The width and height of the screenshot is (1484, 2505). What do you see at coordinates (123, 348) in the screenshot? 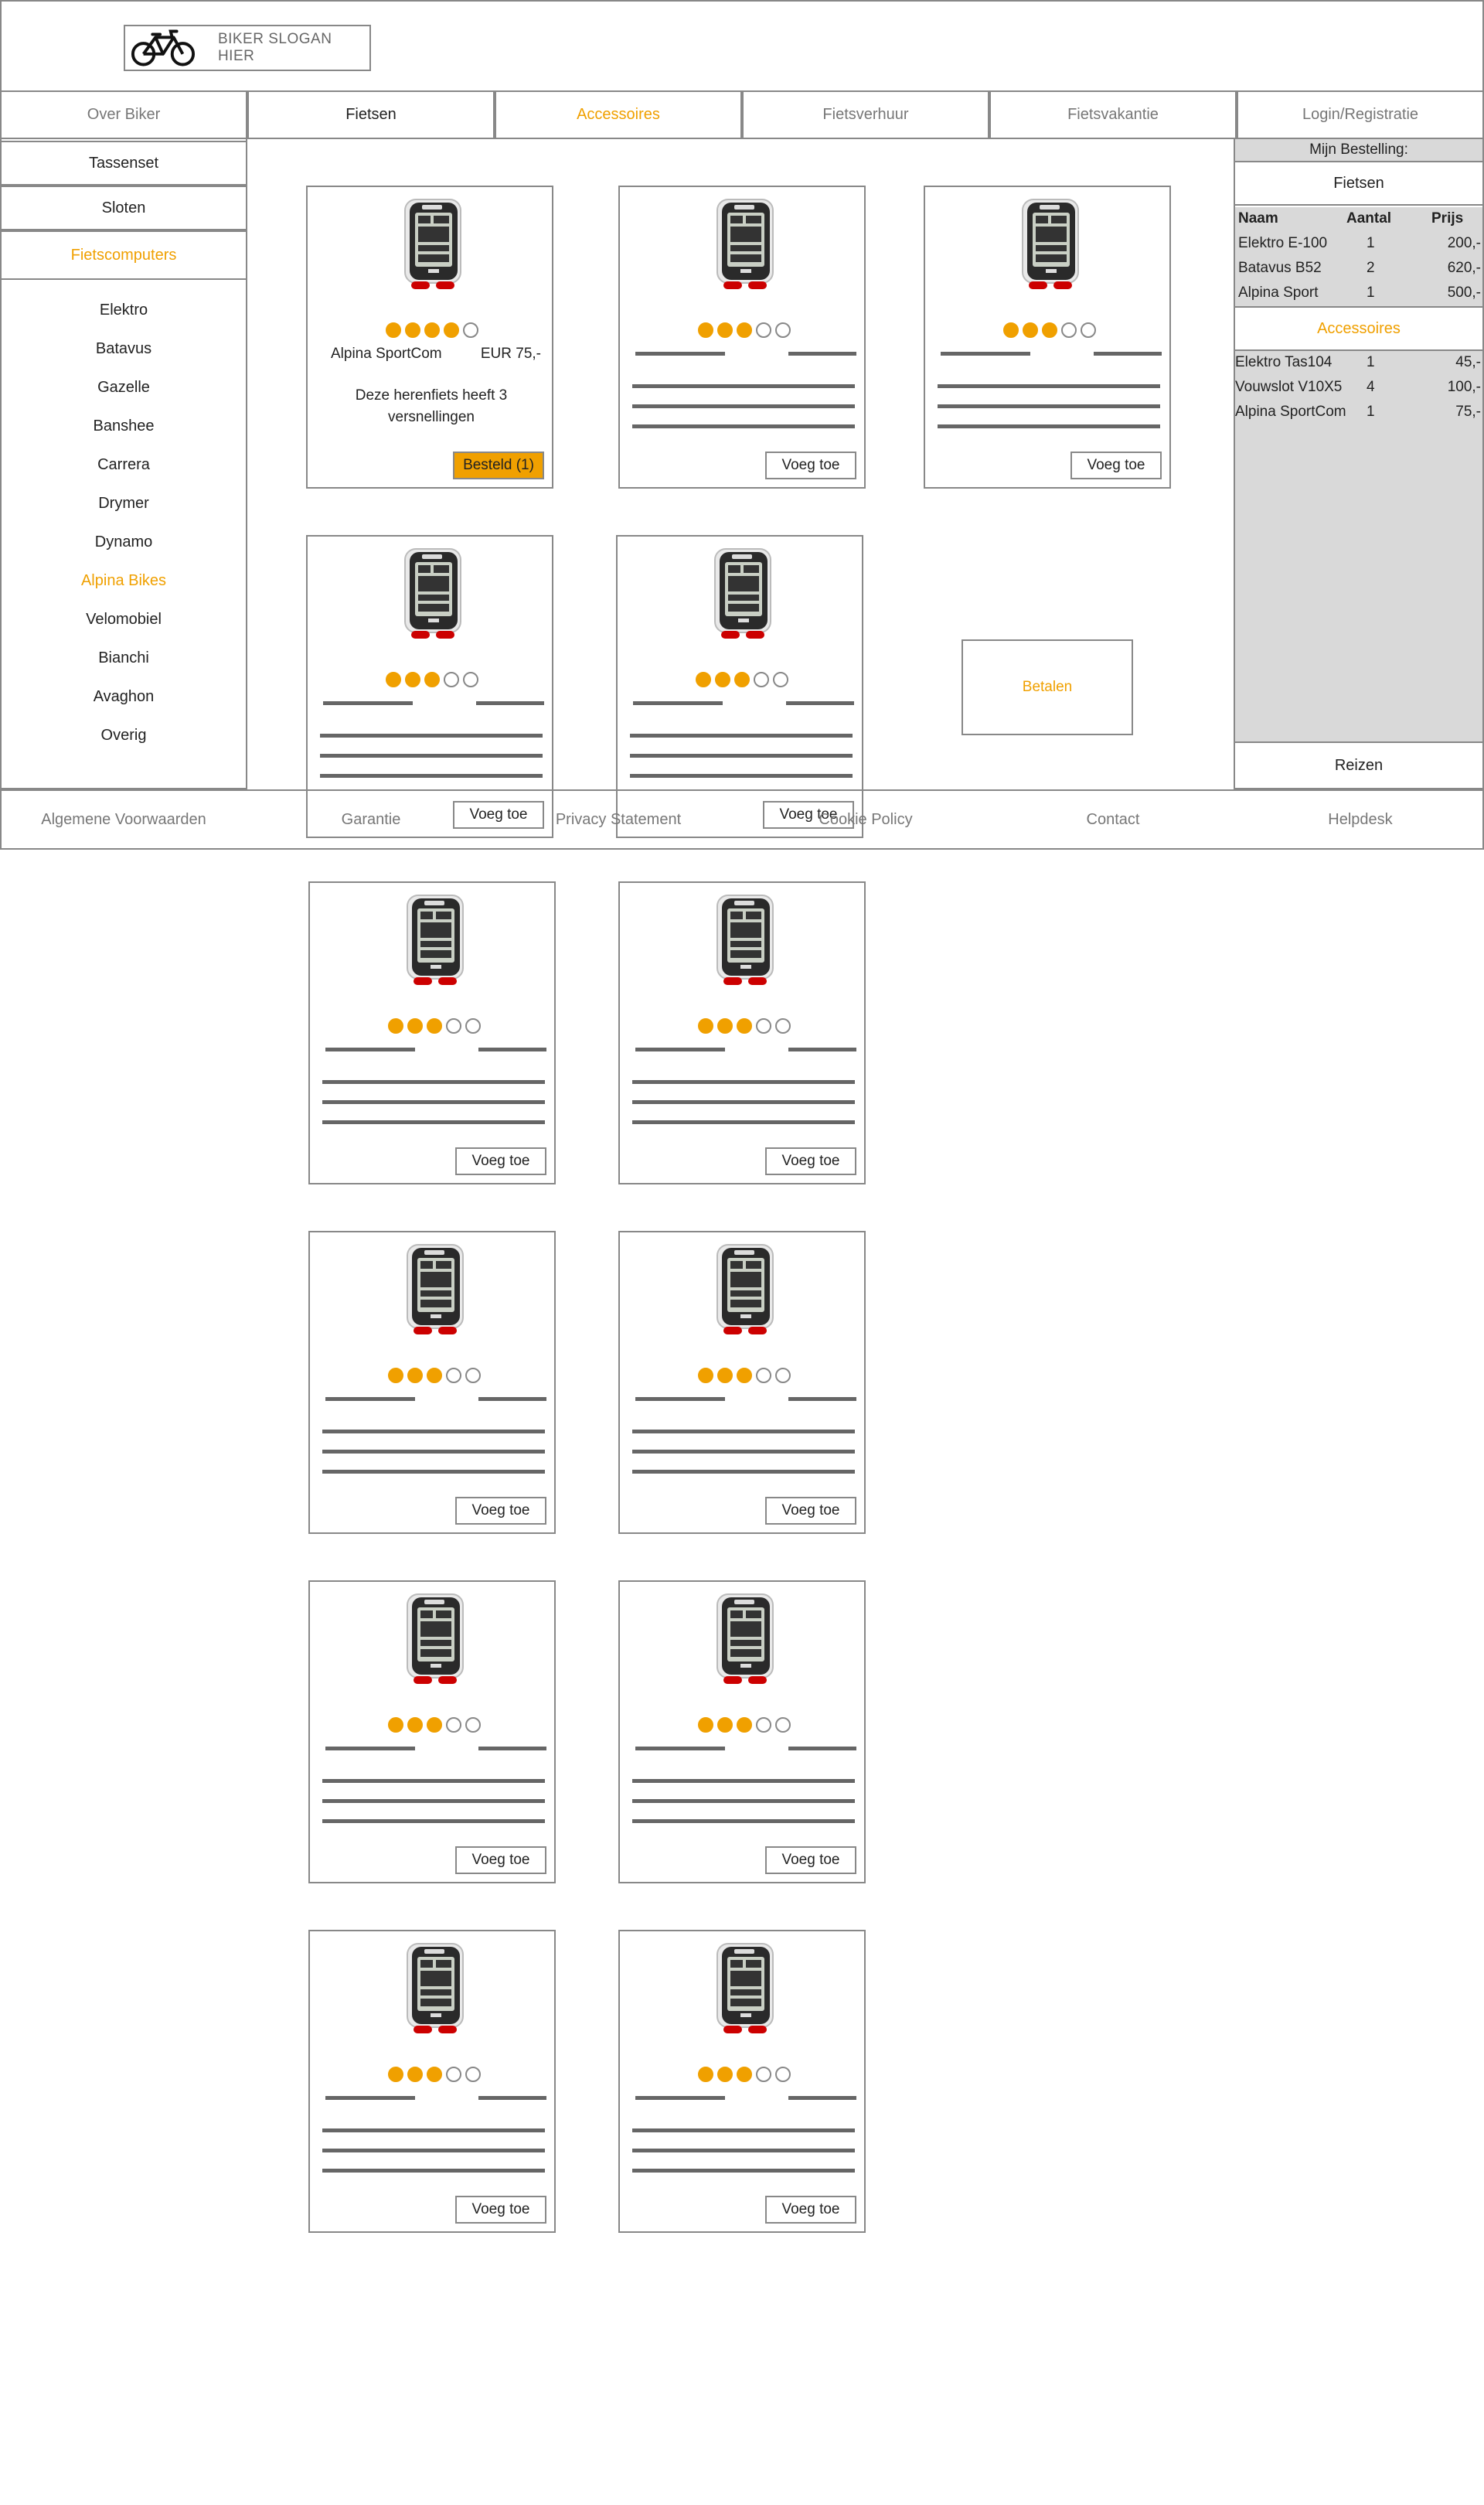
I see `sidebar-brand-item: Batavus` at bounding box center [123, 348].